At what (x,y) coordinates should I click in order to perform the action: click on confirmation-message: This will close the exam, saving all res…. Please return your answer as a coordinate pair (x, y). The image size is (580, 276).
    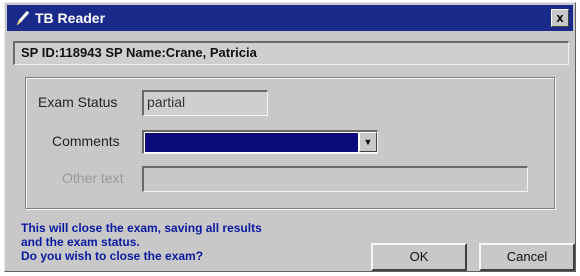
    Looking at the image, I should click on (191, 242).